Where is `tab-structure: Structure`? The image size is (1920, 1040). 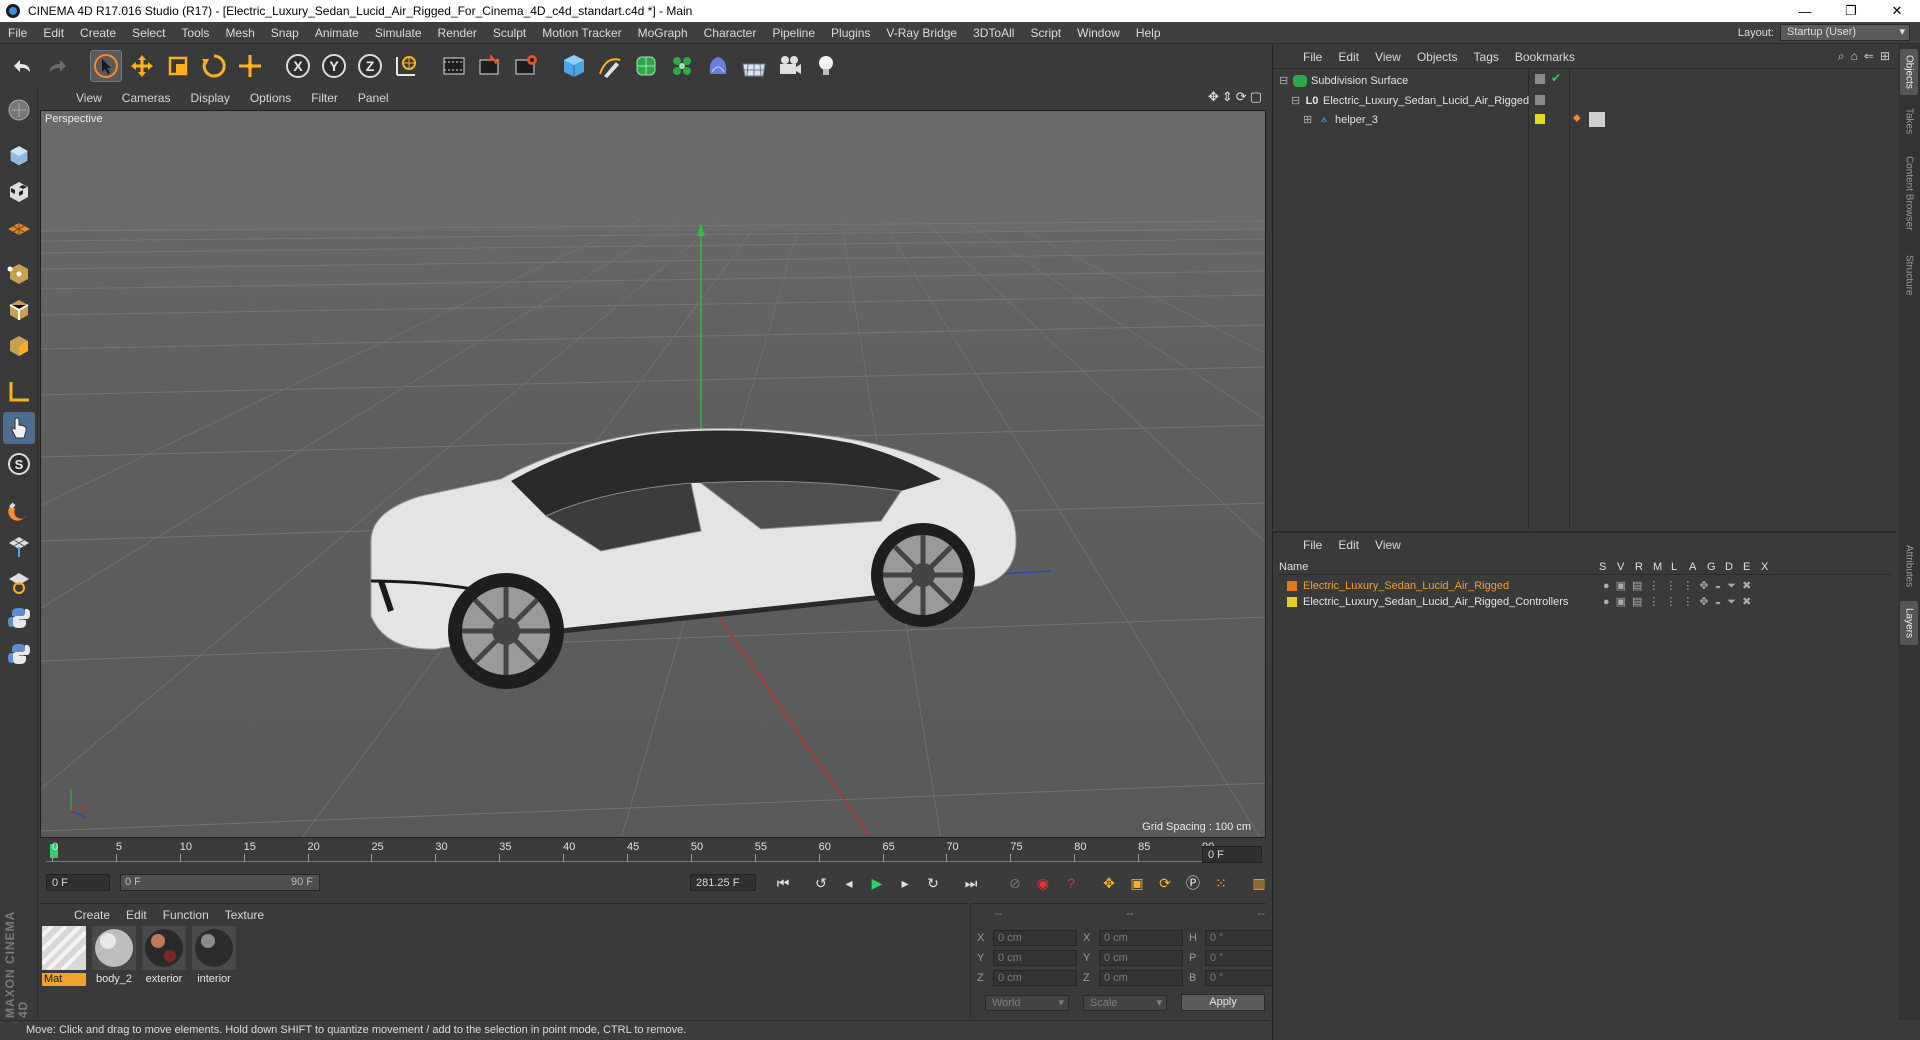 tab-structure: Structure is located at coordinates (1909, 275).